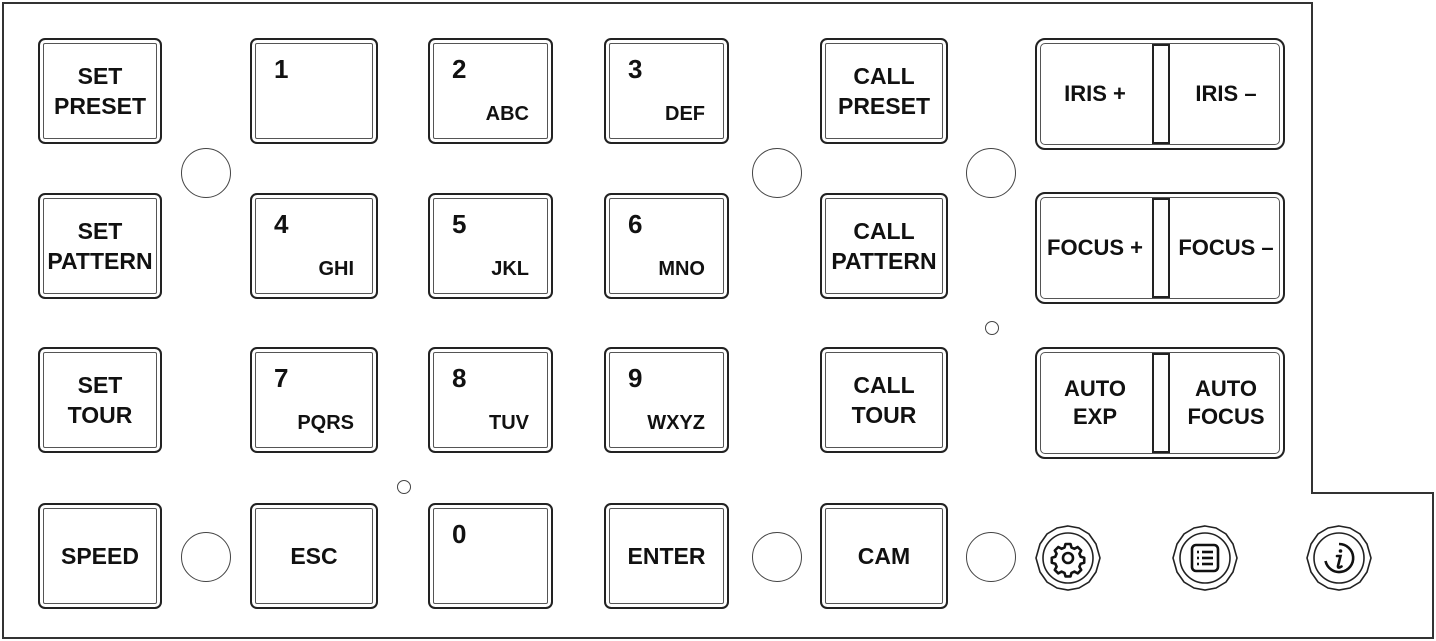 This screenshot has height=641, width=1436. I want to click on letters-label: WXYZ, so click(676, 423).